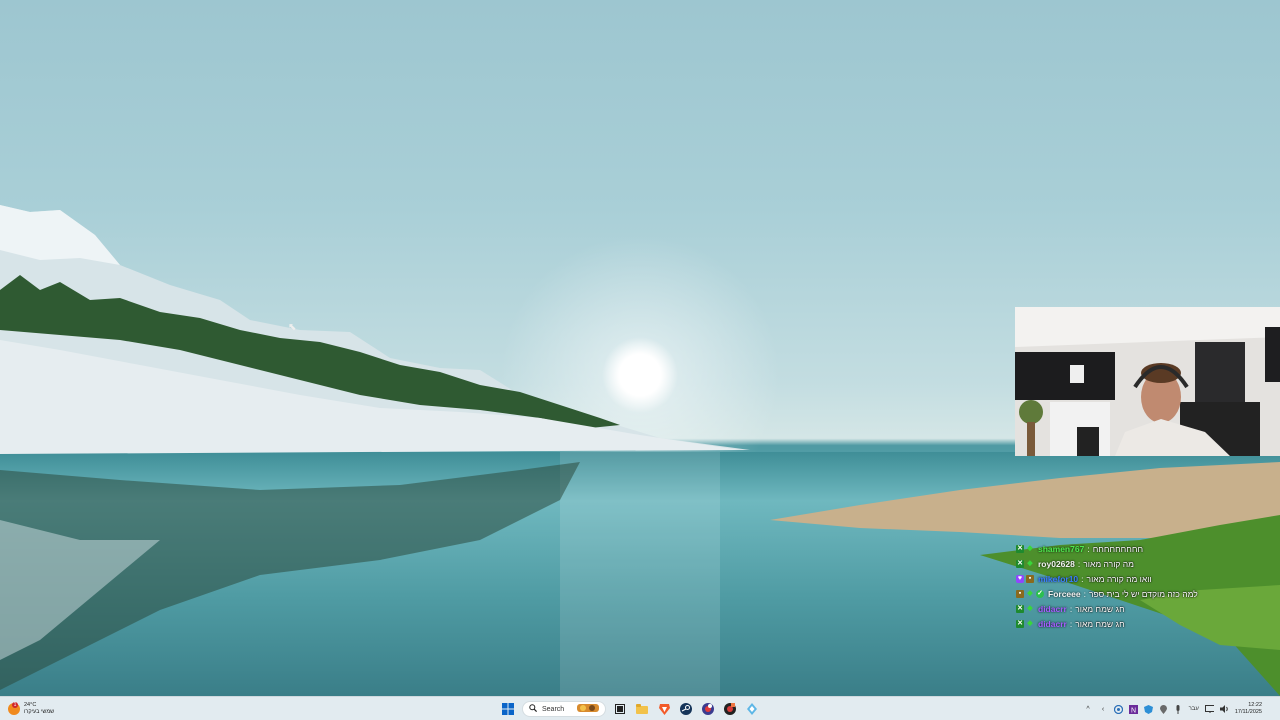  What do you see at coordinates (1148, 709) in the screenshot?
I see `shield-icon` at bounding box center [1148, 709].